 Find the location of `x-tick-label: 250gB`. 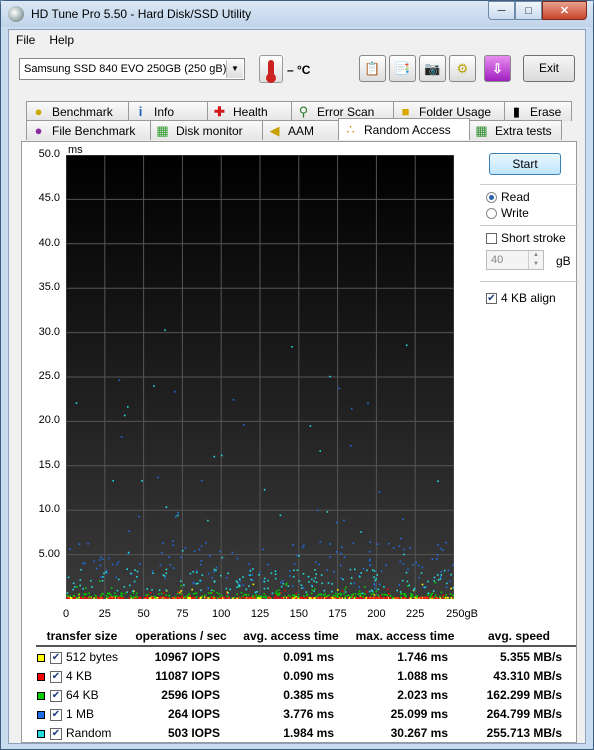

x-tick-label: 250gB is located at coordinates (462, 614).